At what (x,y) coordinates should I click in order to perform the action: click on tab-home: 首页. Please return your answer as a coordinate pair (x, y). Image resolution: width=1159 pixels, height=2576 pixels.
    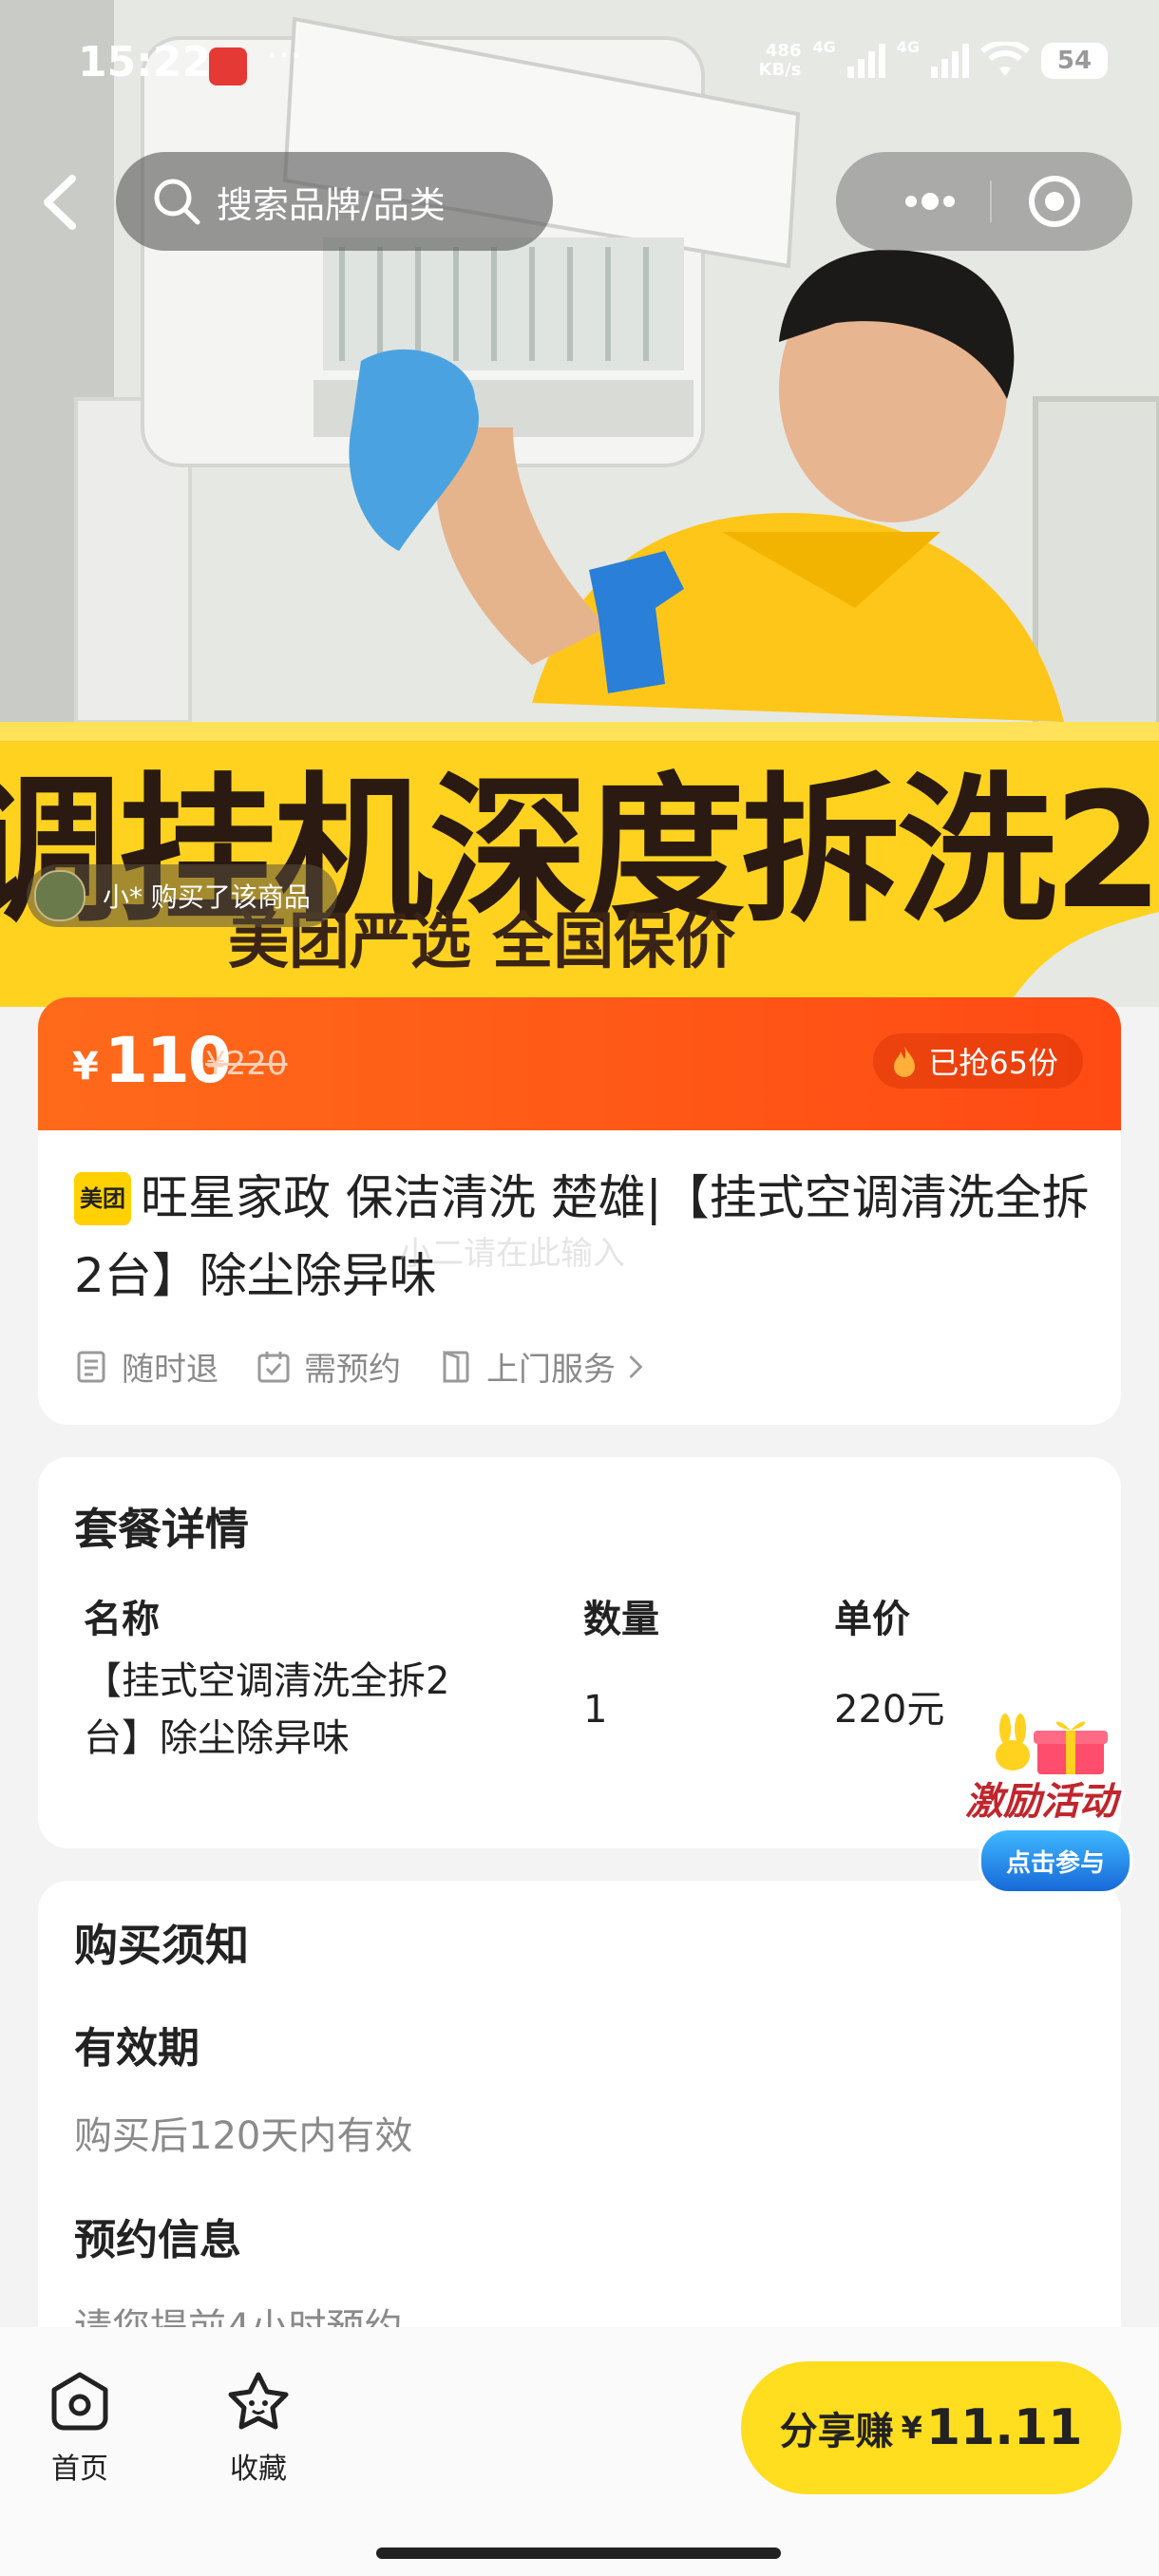
    Looking at the image, I should click on (80, 2428).